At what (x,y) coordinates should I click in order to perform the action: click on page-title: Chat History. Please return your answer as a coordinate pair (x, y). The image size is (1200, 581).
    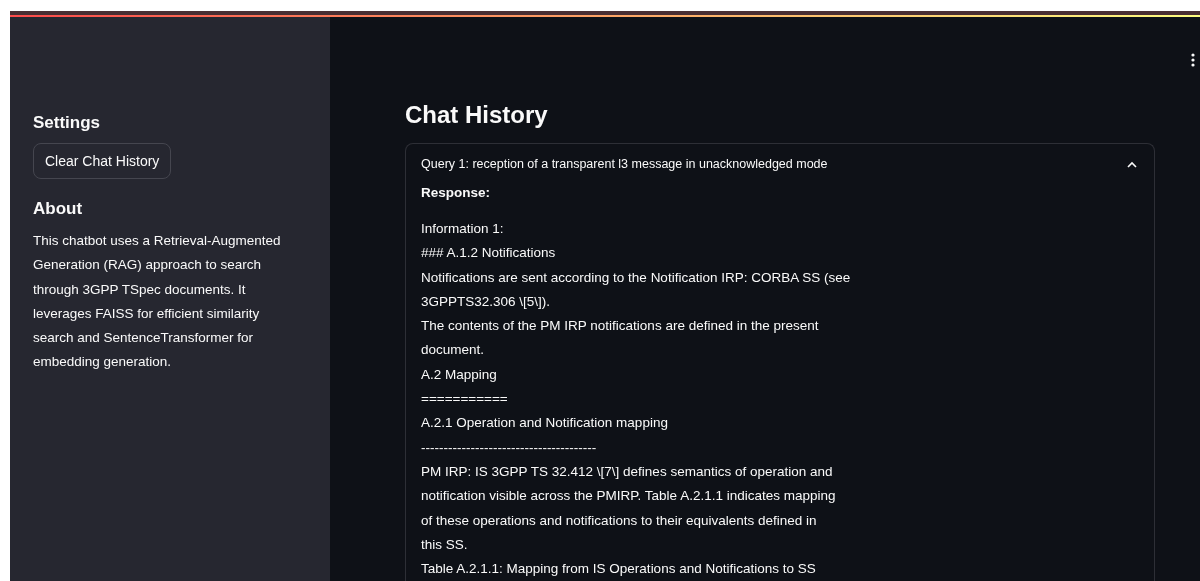
    Looking at the image, I should click on (477, 115).